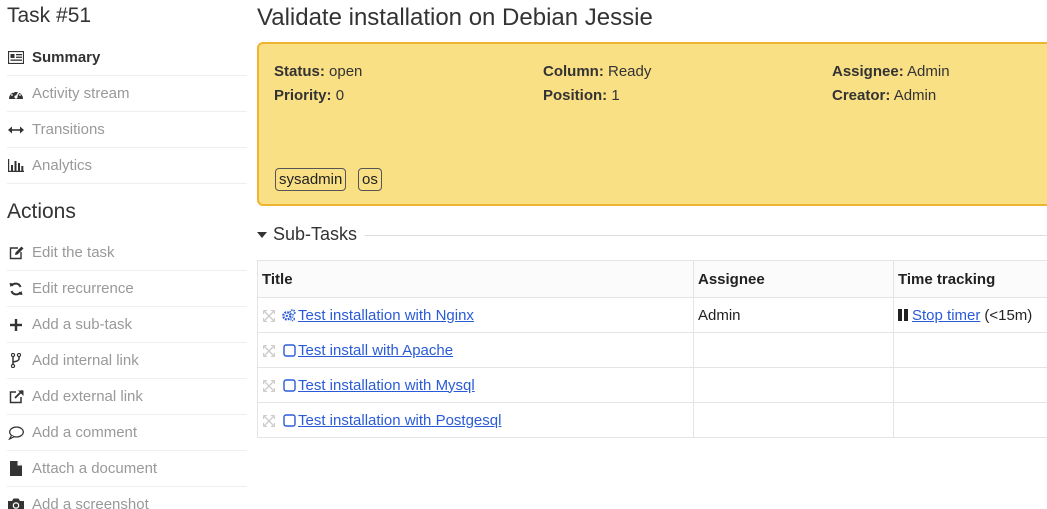  I want to click on creator-field: Creator: Admin, so click(884, 95).